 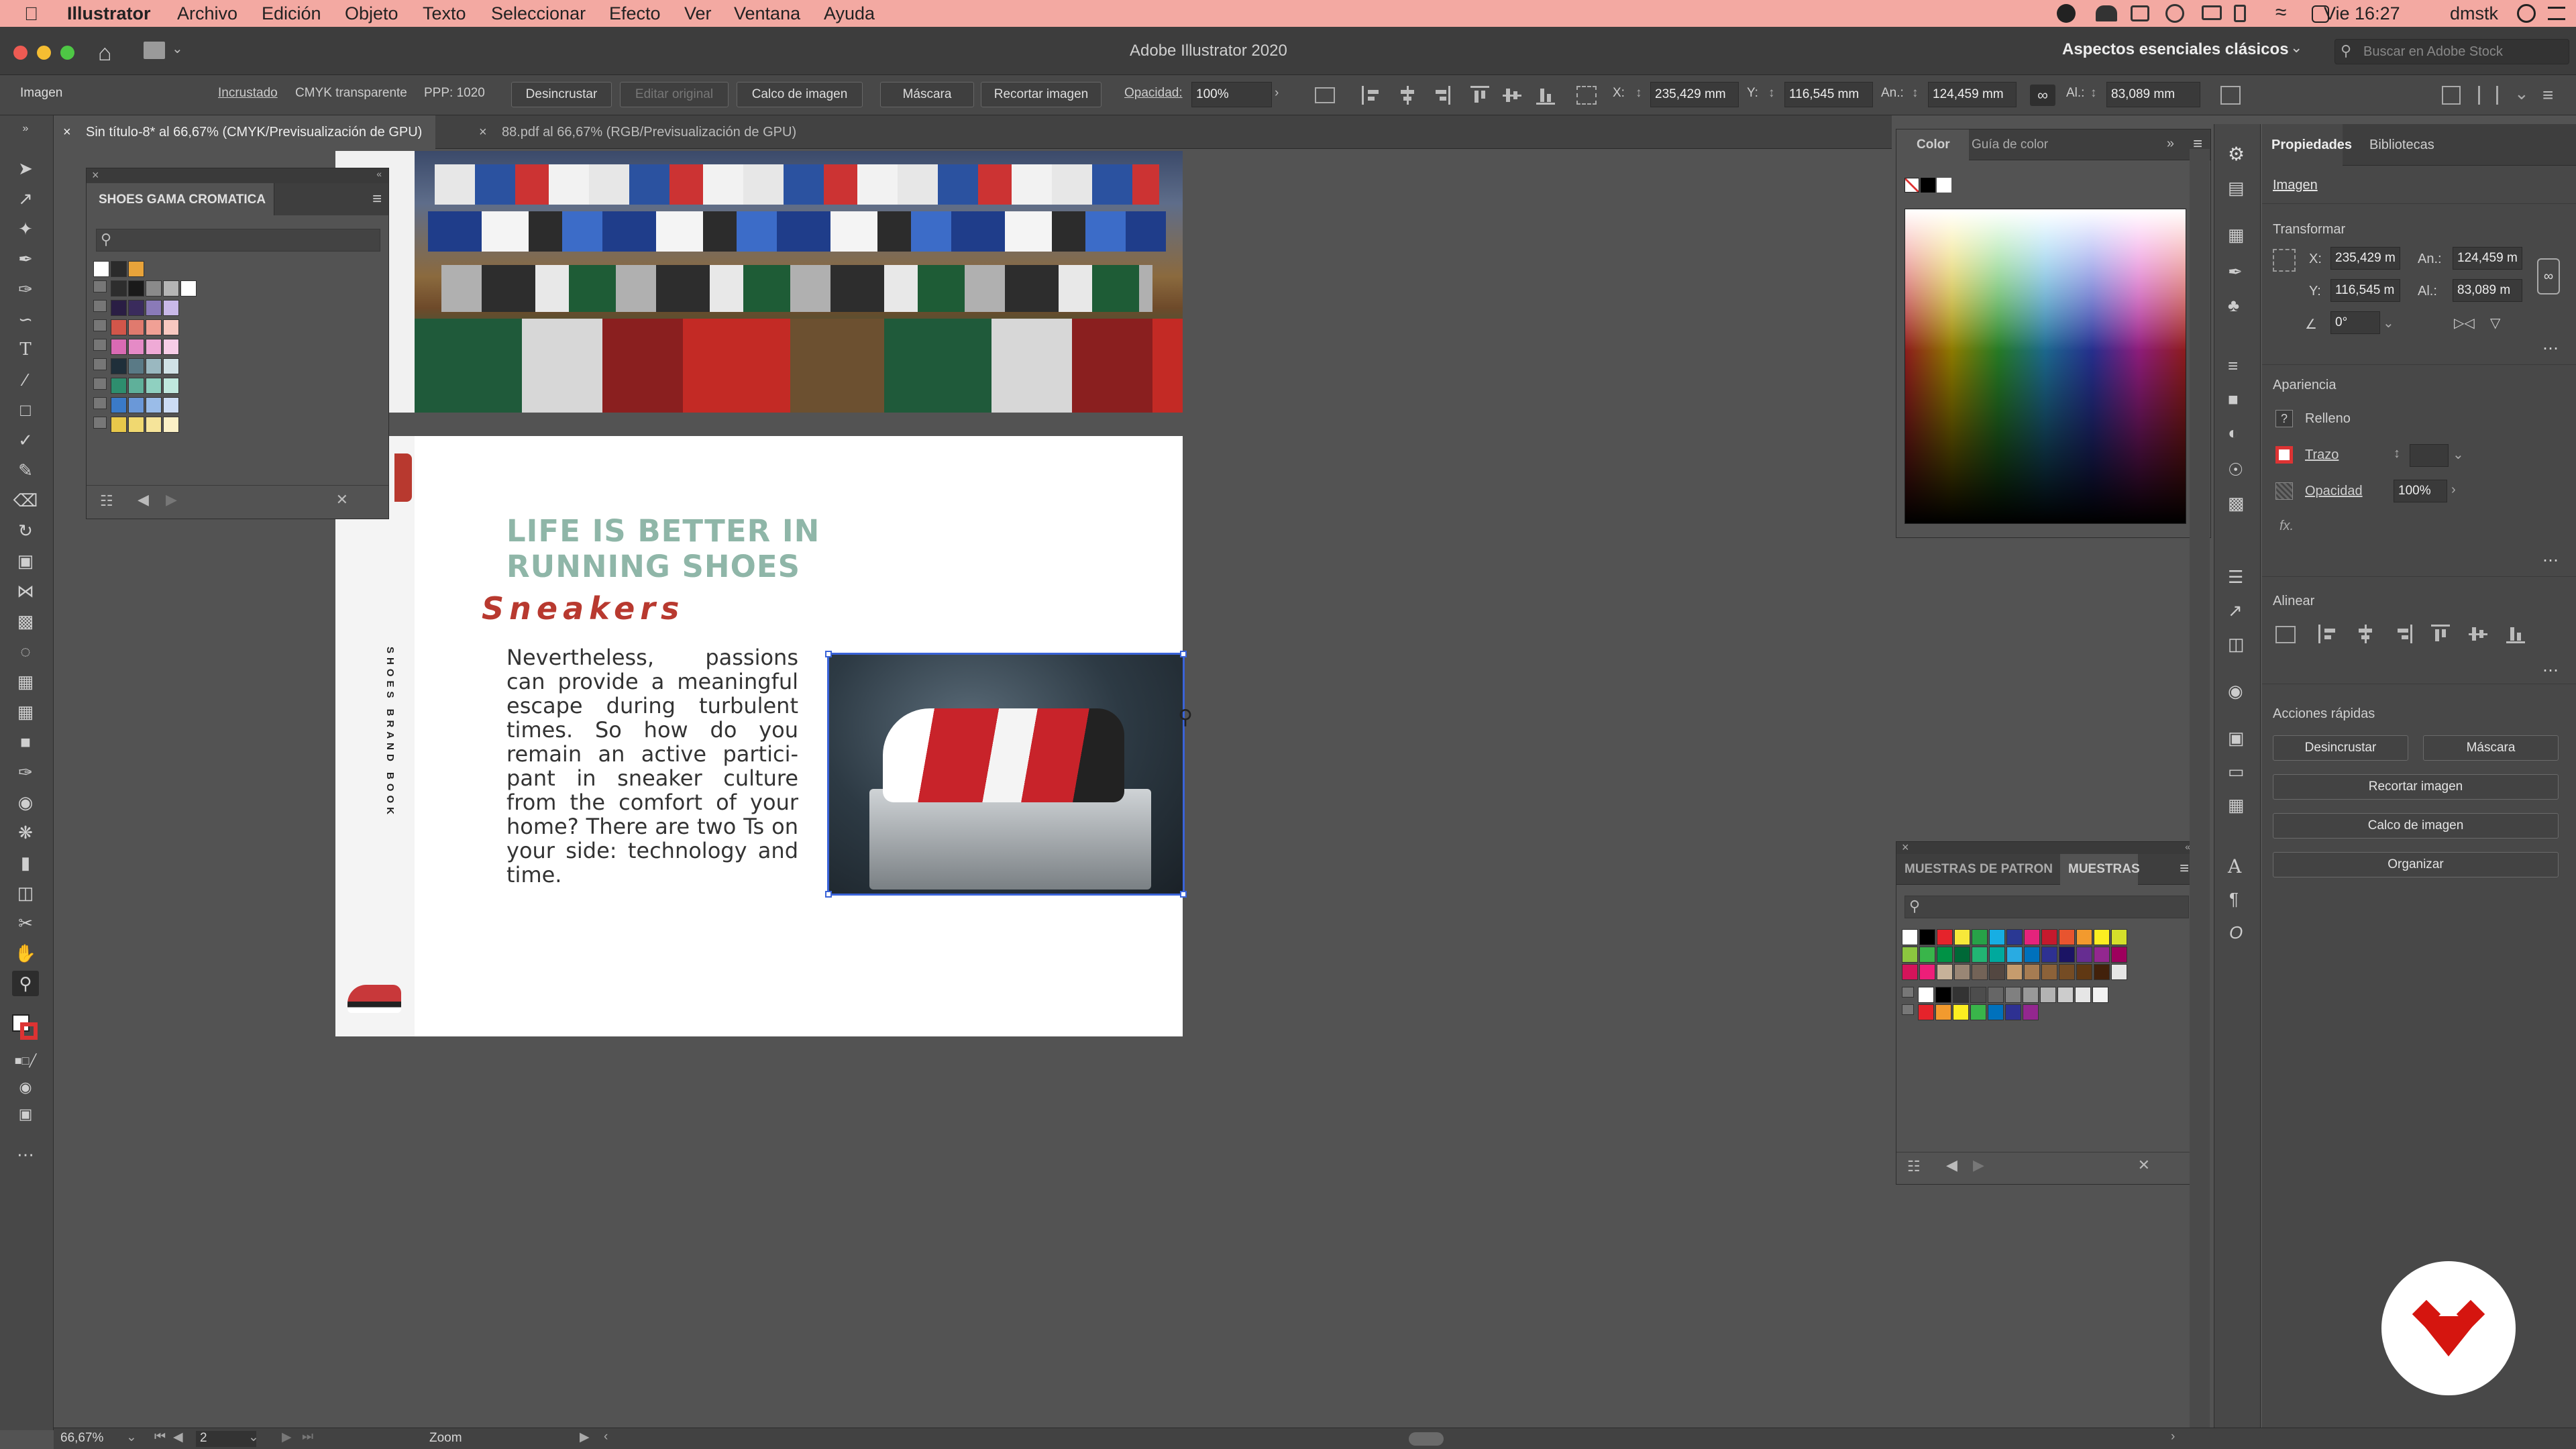 I want to click on constrain-proportions-icon: ∞, so click(x=2042, y=95).